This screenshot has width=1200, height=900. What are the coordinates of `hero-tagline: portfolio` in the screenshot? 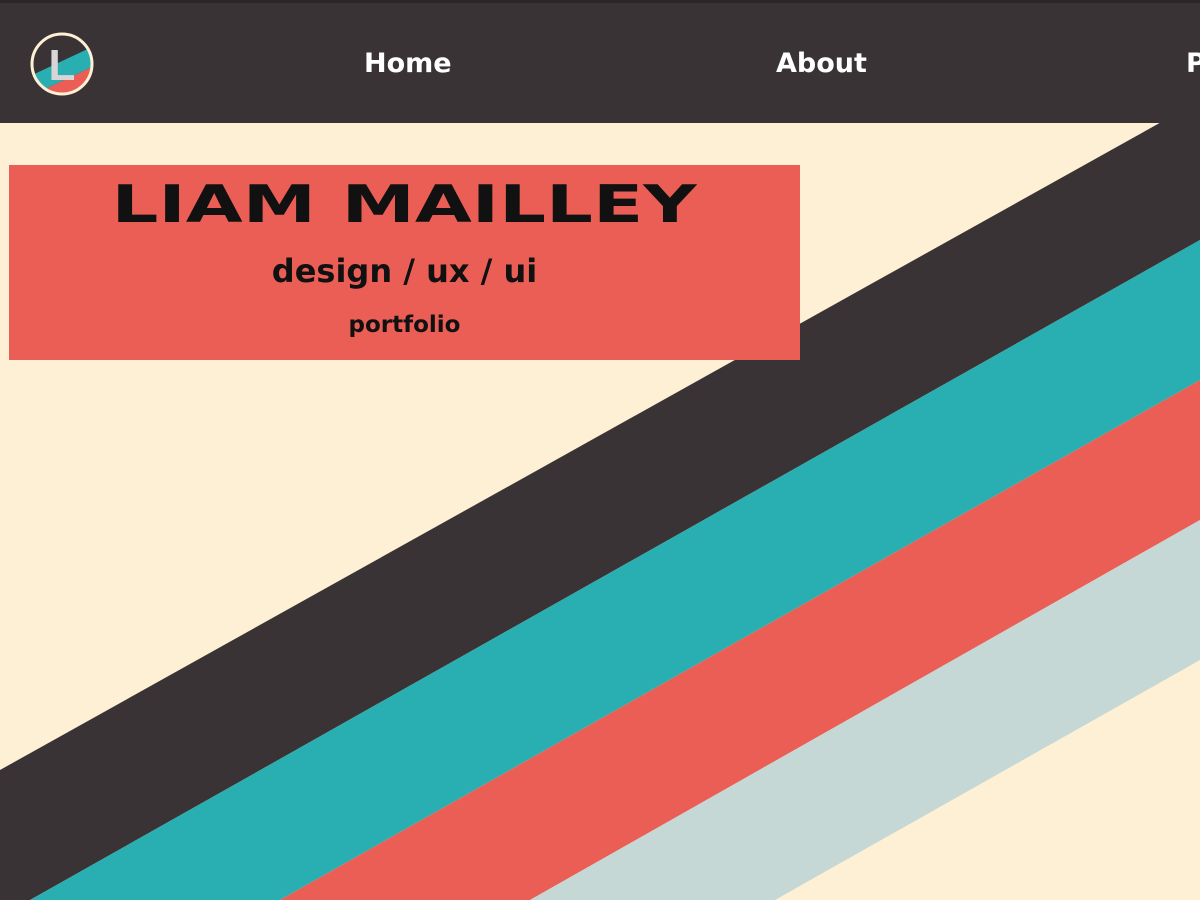 It's located at (404, 325).